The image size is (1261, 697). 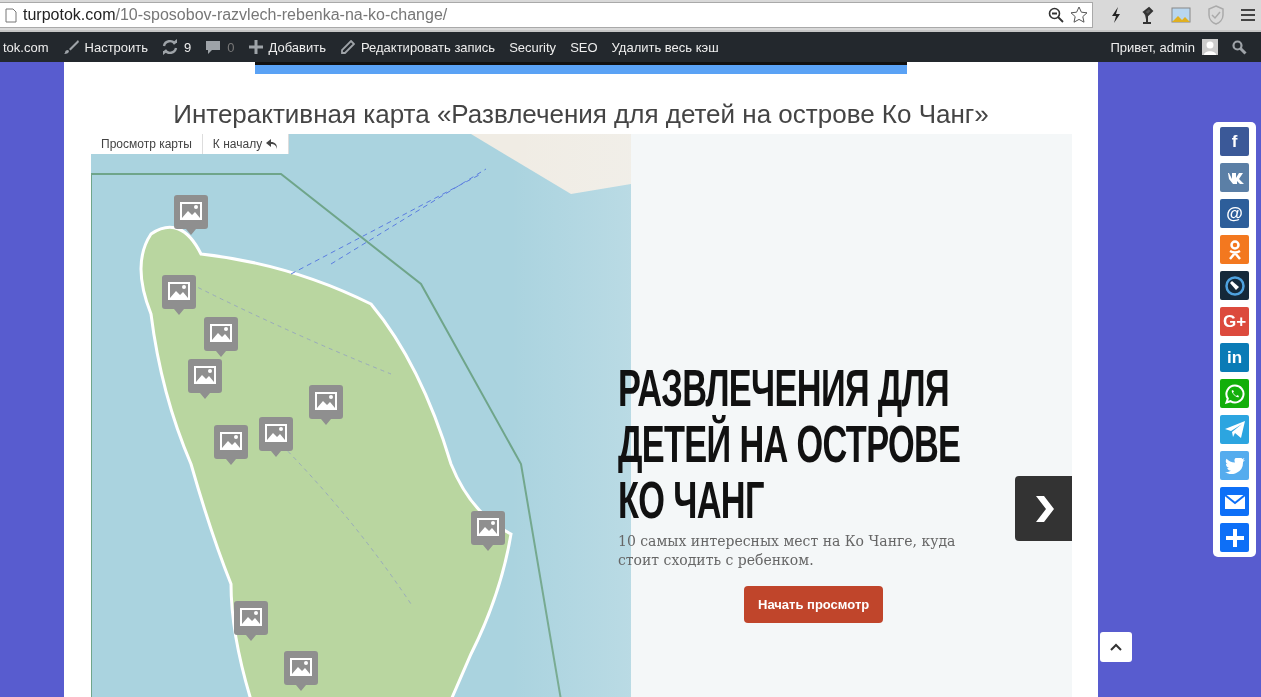 What do you see at coordinates (787, 551) in the screenshot?
I see `intro-subtitle: 10 самых интересных мест на Ко Чанге, куда стоит сходить с ребенком.` at bounding box center [787, 551].